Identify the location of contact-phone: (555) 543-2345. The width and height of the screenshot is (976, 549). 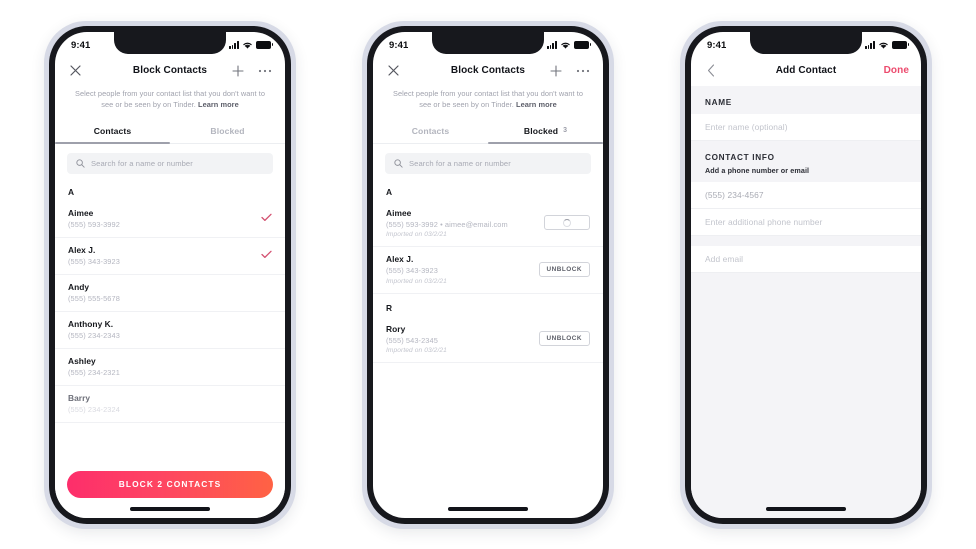
(412, 340).